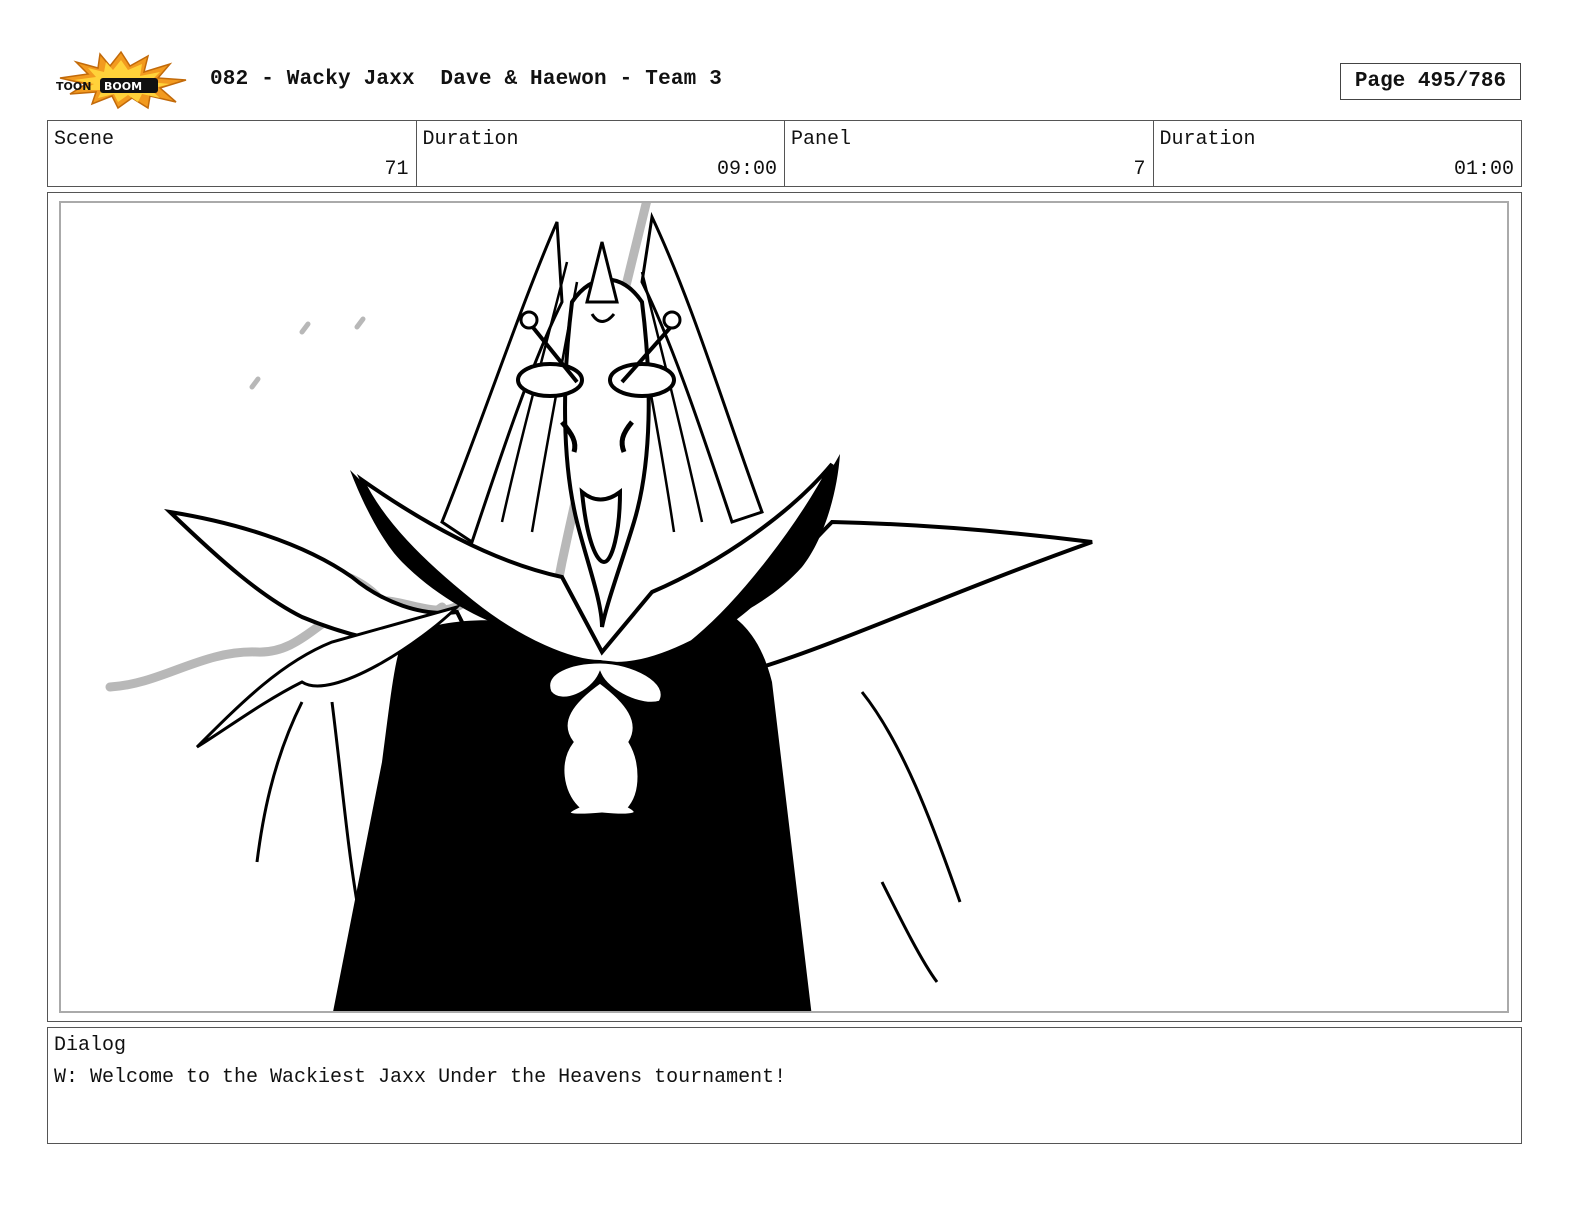 This screenshot has height=1225, width=1582. What do you see at coordinates (232, 153) in the screenshot?
I see `scene-cell: Scene 71` at bounding box center [232, 153].